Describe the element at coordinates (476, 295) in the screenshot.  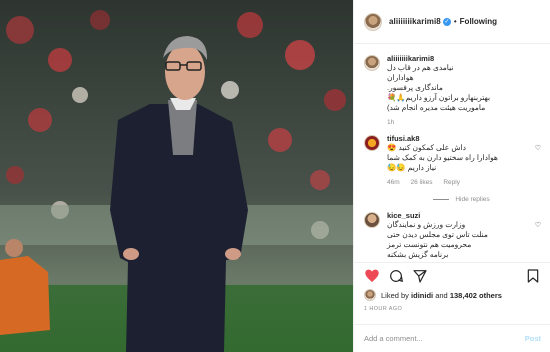
I see `likes-count: 138,402 others` at that location.